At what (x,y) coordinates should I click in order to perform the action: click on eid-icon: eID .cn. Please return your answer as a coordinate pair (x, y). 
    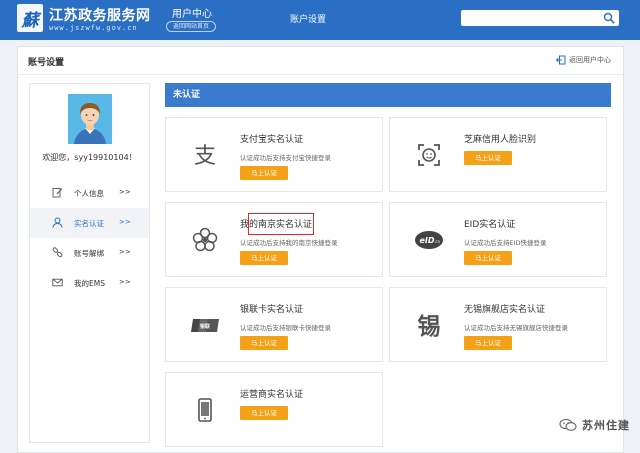
    Looking at the image, I should click on (429, 240).